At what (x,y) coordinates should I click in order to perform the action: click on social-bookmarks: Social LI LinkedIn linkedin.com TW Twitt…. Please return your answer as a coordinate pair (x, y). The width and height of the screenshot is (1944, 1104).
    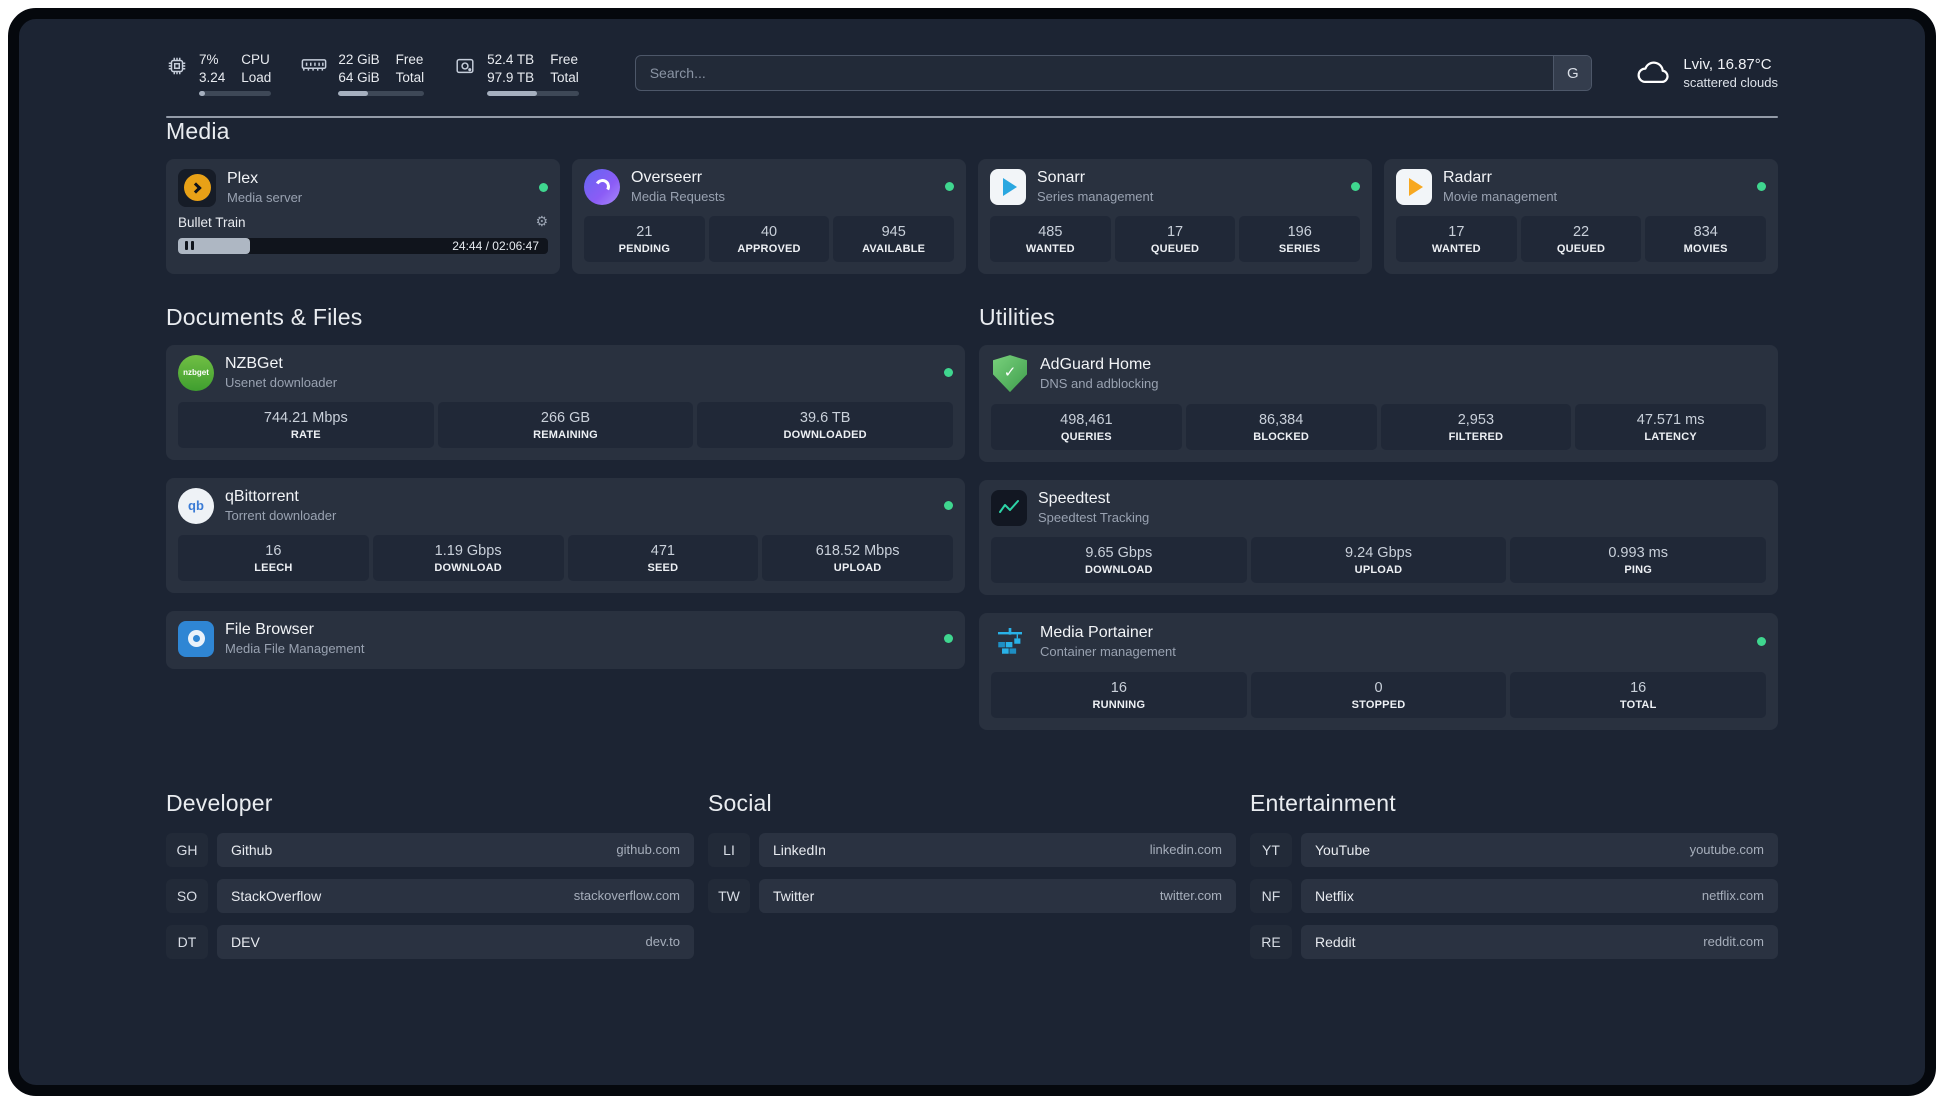
    Looking at the image, I should click on (972, 874).